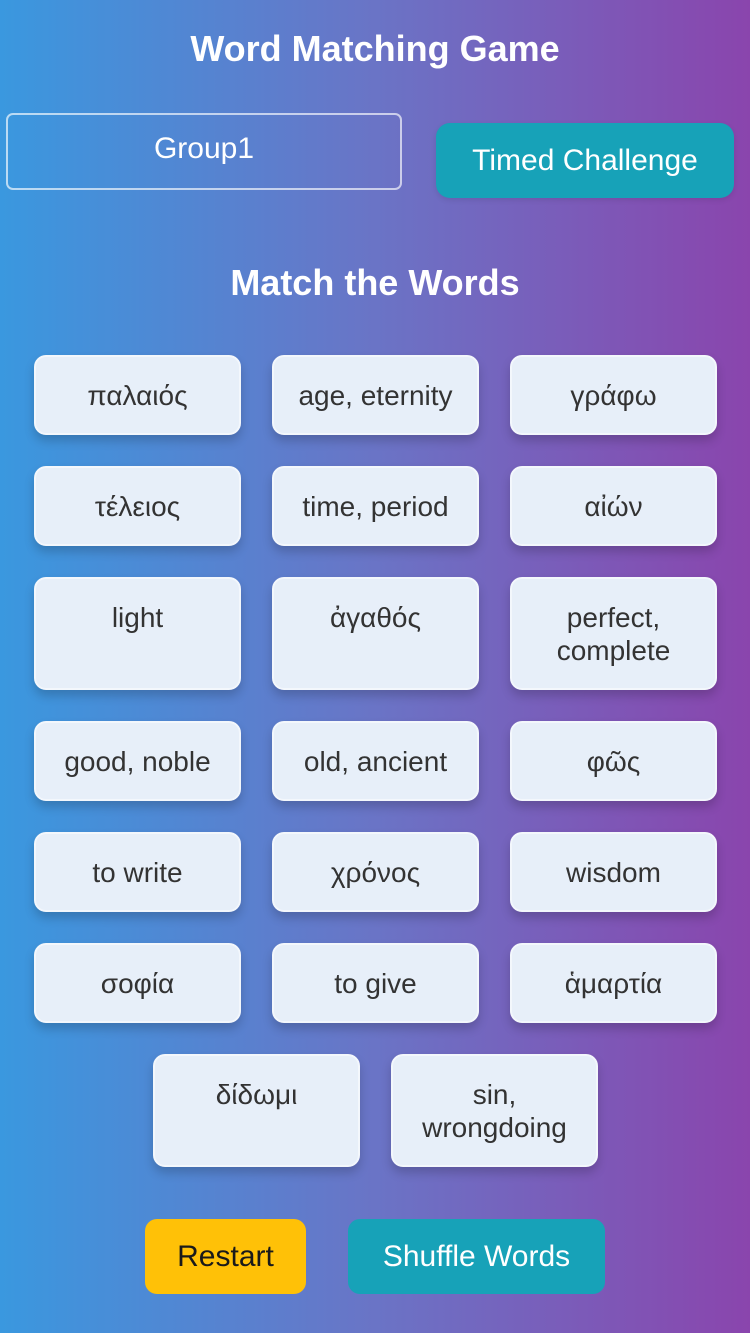 The image size is (750, 1333). I want to click on word-card: old, ancient, so click(375, 761).